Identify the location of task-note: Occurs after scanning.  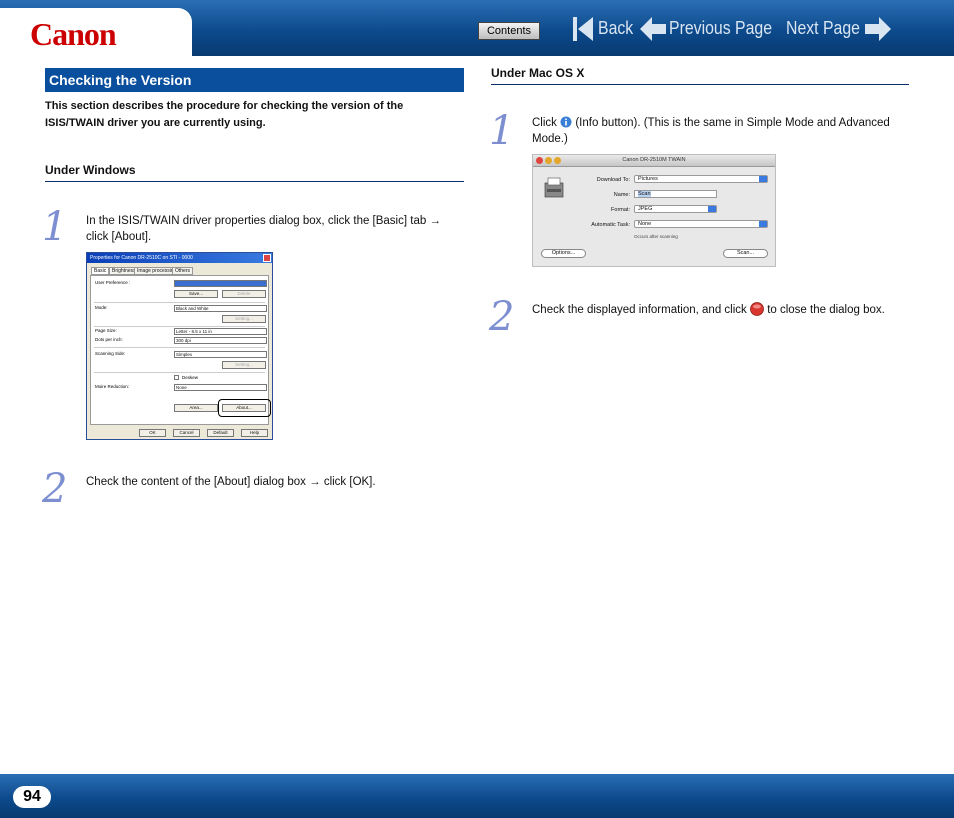
(656, 236).